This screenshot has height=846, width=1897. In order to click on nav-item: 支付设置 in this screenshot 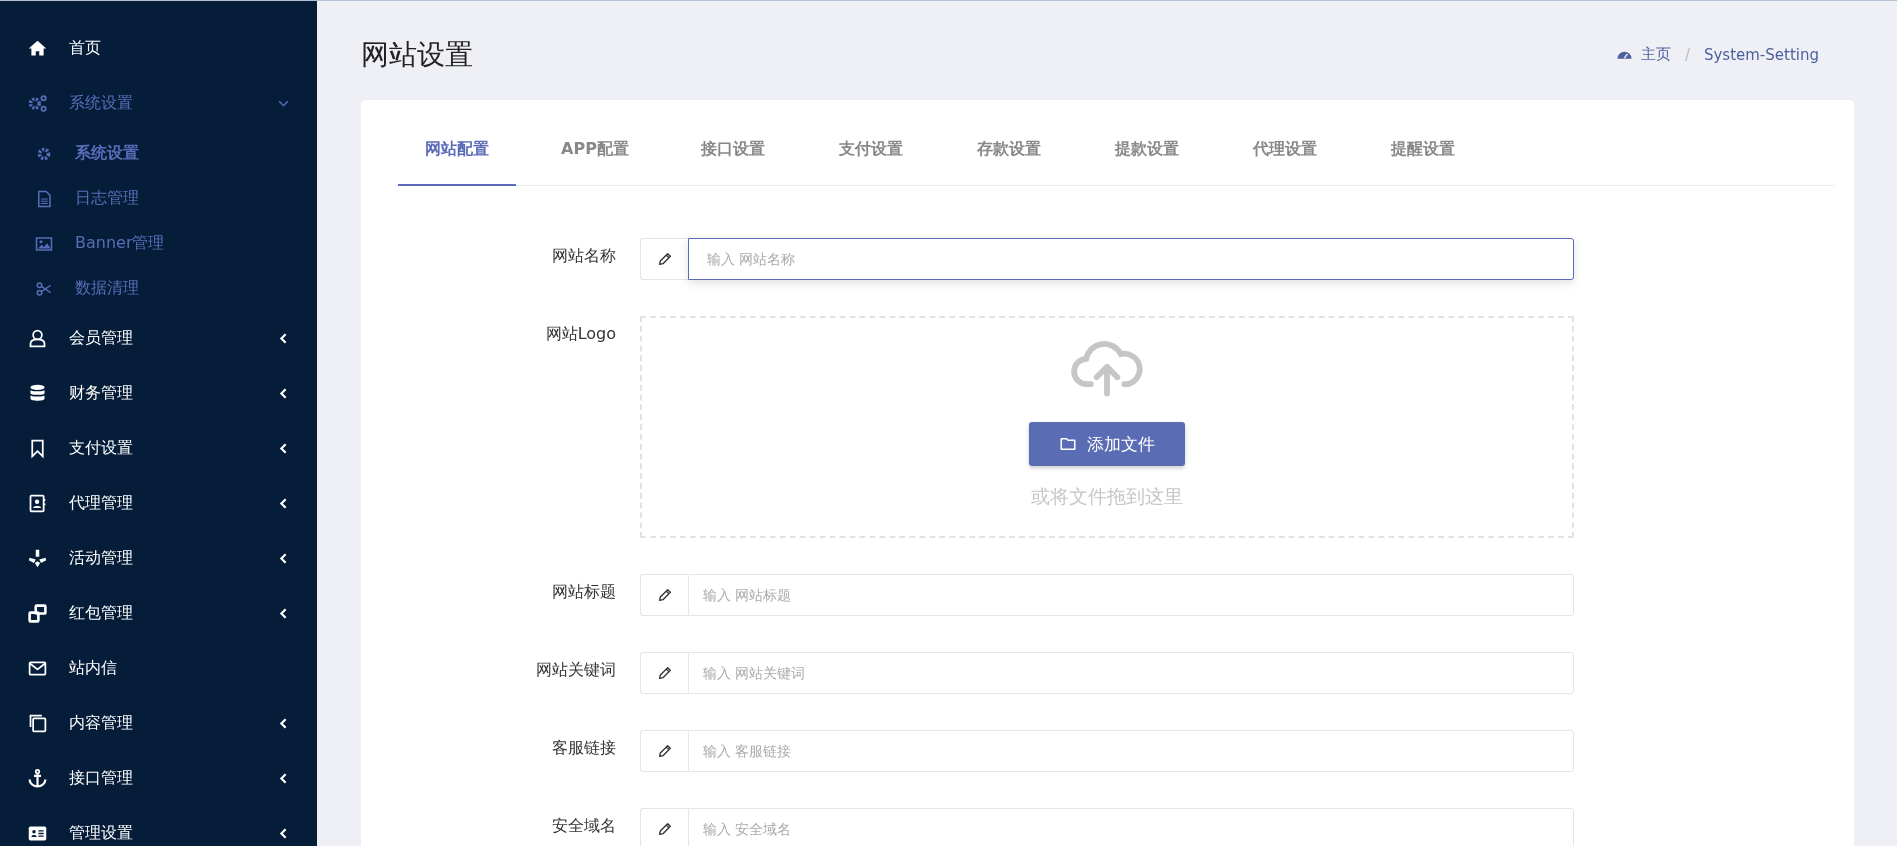, I will do `click(158, 448)`.